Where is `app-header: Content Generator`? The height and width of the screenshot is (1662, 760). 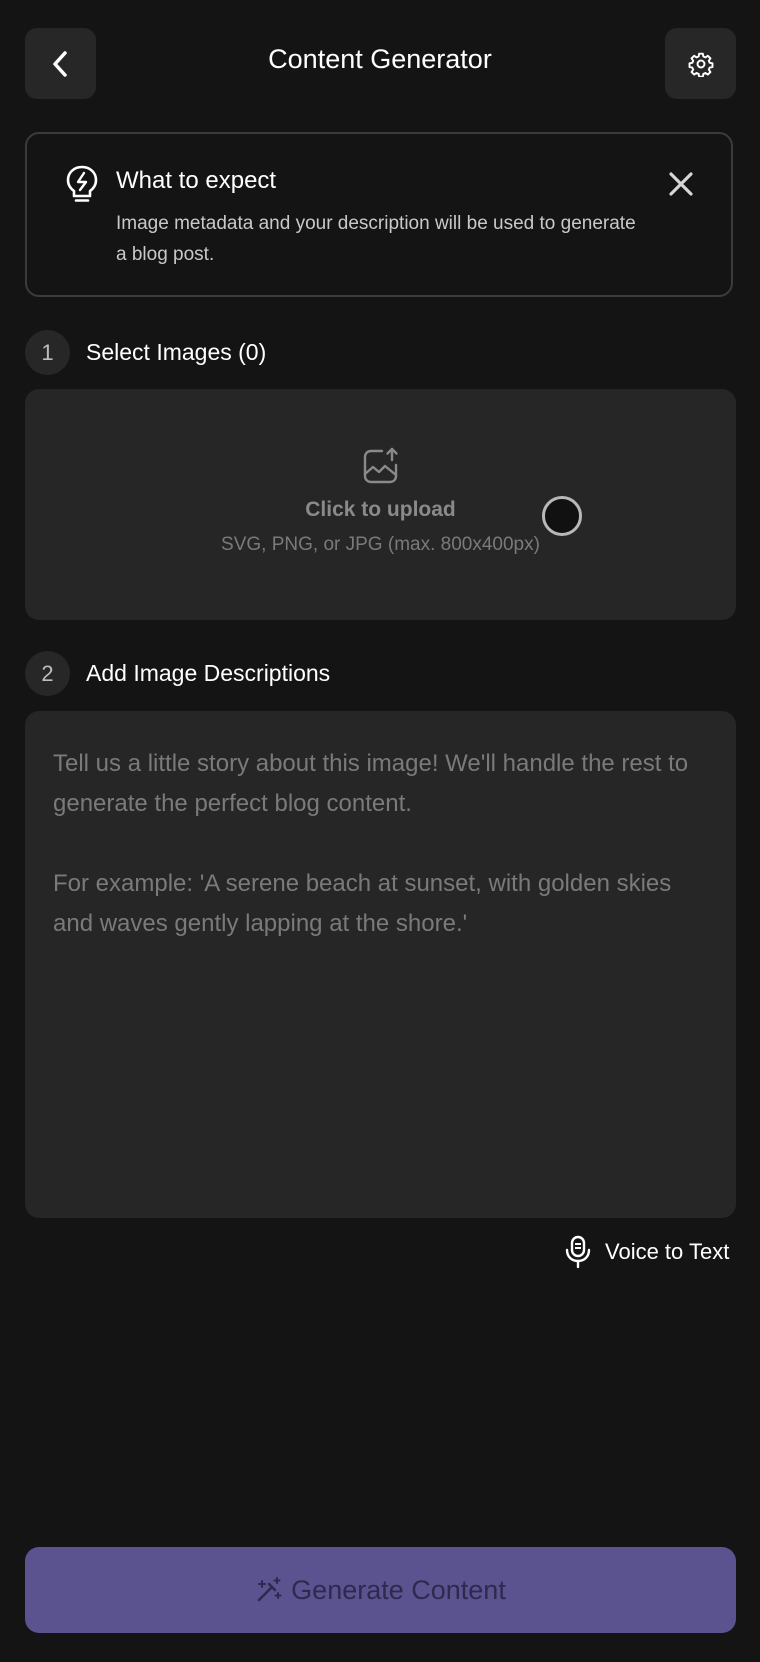
app-header: Content Generator is located at coordinates (380, 64).